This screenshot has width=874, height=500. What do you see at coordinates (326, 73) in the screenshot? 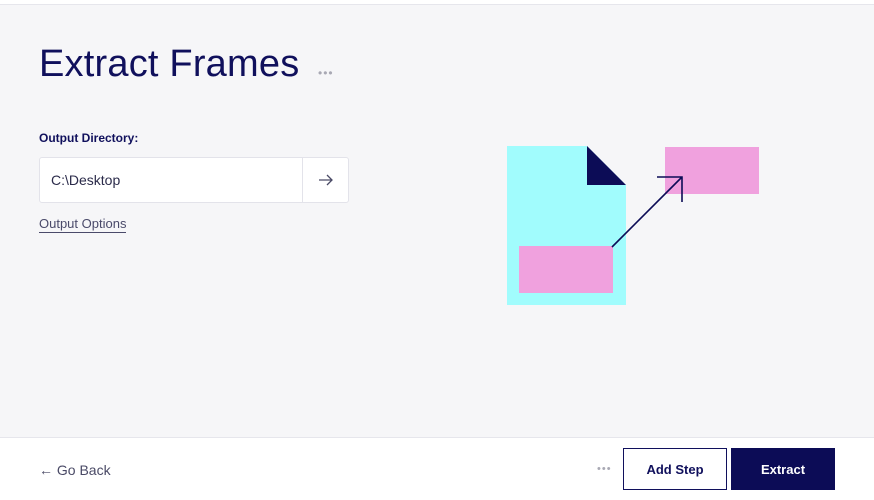
I see `title-more-icon: •••` at bounding box center [326, 73].